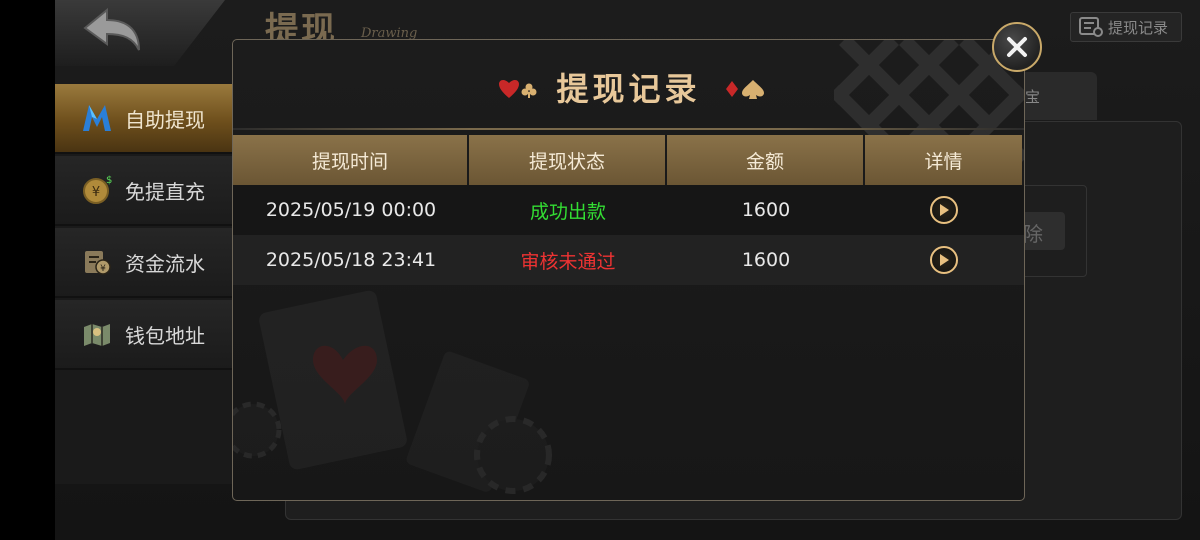 Image resolution: width=1200 pixels, height=540 pixels. I want to click on table-header-row: 提现时间 提现状态 金额 详情, so click(628, 160).